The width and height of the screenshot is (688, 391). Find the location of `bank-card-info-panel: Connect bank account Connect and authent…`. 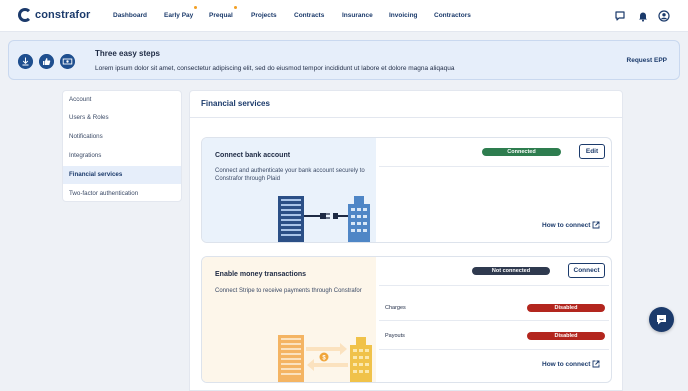

bank-card-info-panel: Connect bank account Connect and authent… is located at coordinates (289, 190).